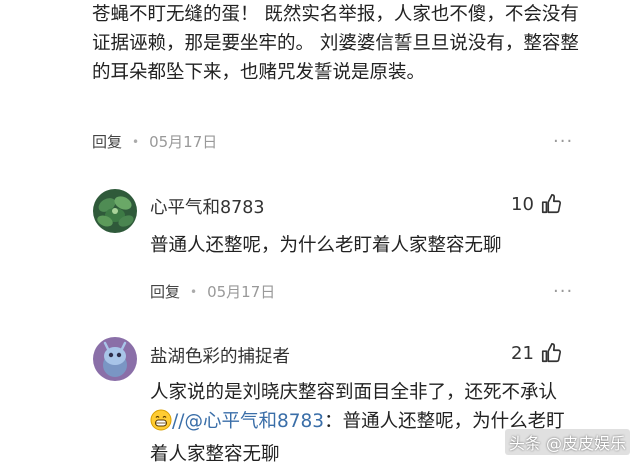  I want to click on like-button: 21, so click(536, 353).